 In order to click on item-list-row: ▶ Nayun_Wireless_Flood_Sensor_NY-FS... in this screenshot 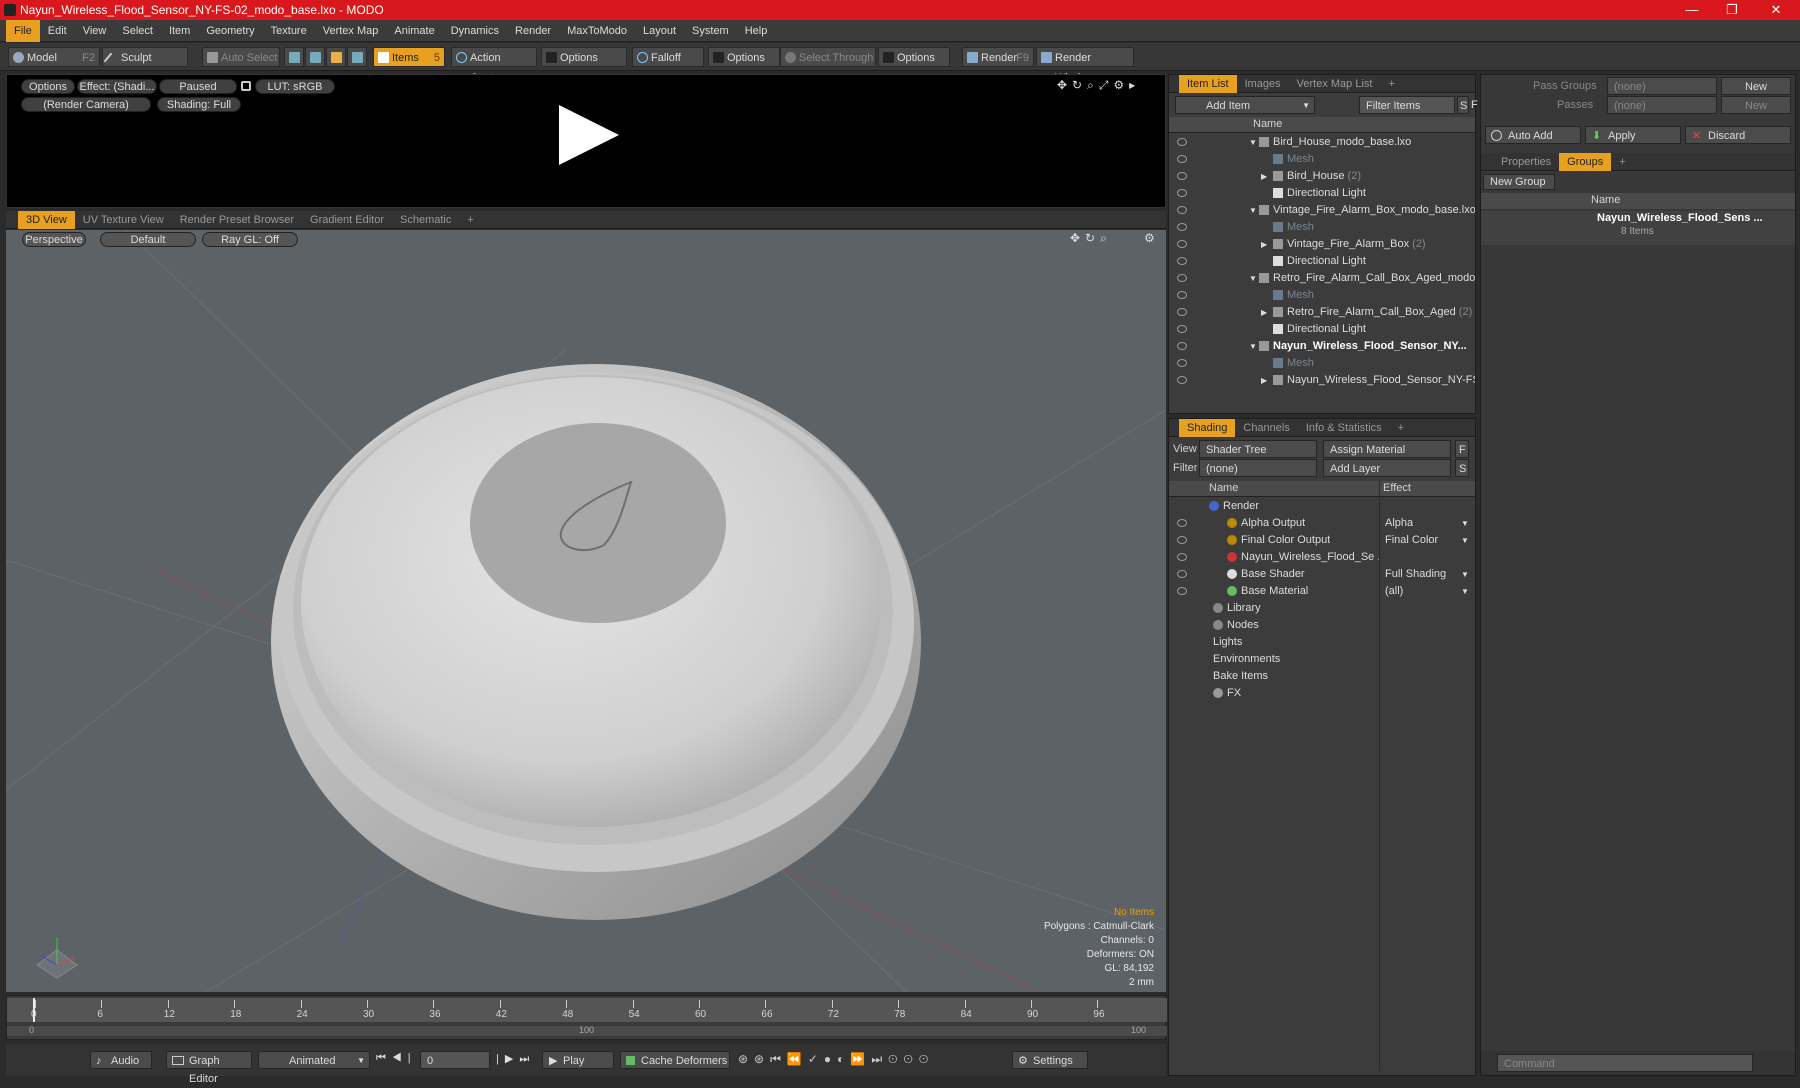, I will do `click(1322, 380)`.